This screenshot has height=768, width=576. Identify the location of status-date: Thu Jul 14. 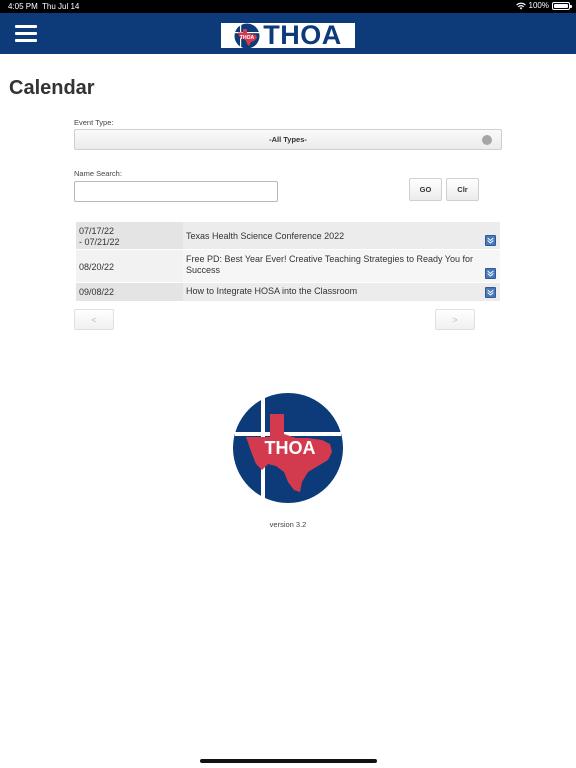
(61, 6).